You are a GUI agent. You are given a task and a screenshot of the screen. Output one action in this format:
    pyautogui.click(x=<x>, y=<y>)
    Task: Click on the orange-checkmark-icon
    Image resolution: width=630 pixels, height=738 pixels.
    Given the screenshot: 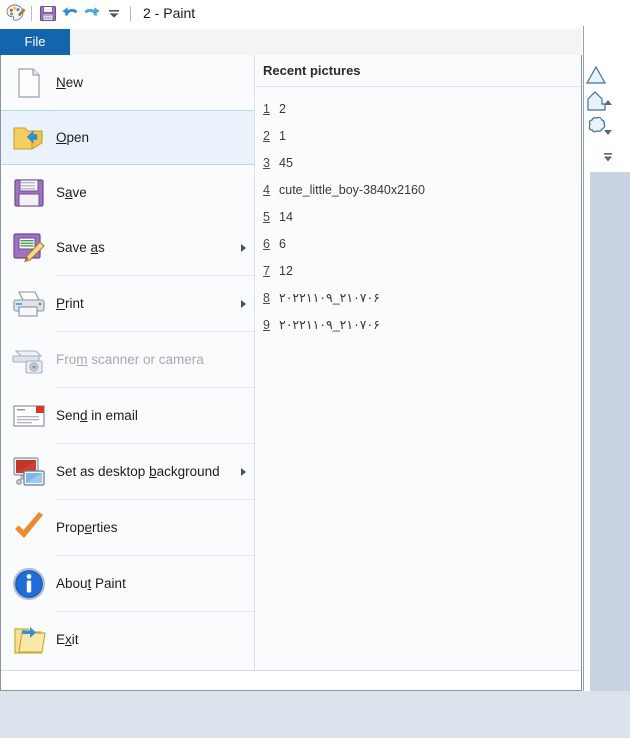 What is the action you would take?
    pyautogui.click(x=28, y=527)
    